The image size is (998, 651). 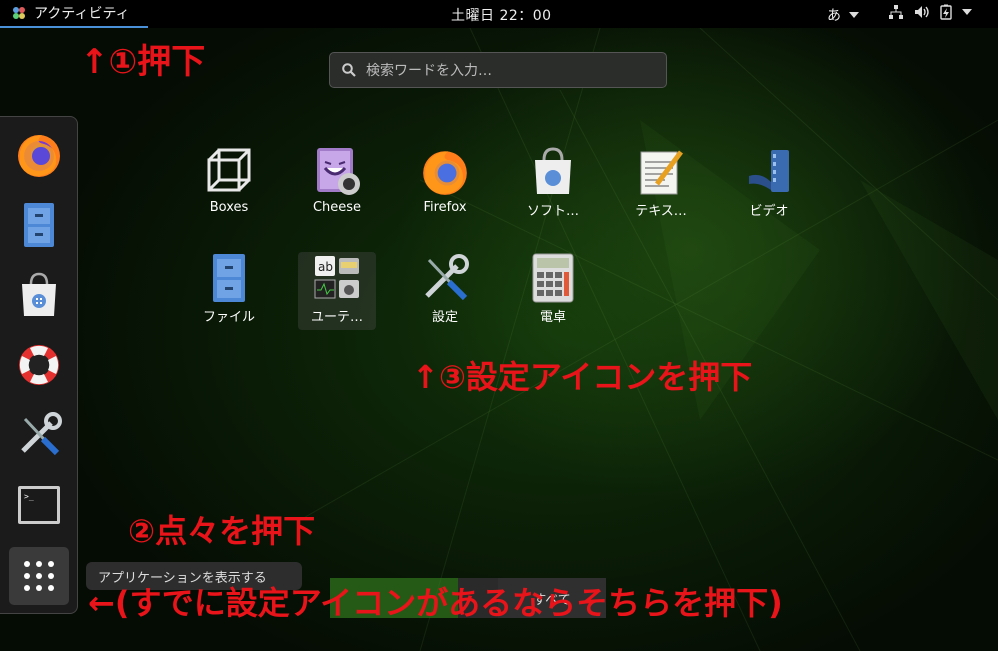 What do you see at coordinates (552, 317) in the screenshot?
I see `app-label: 電卓` at bounding box center [552, 317].